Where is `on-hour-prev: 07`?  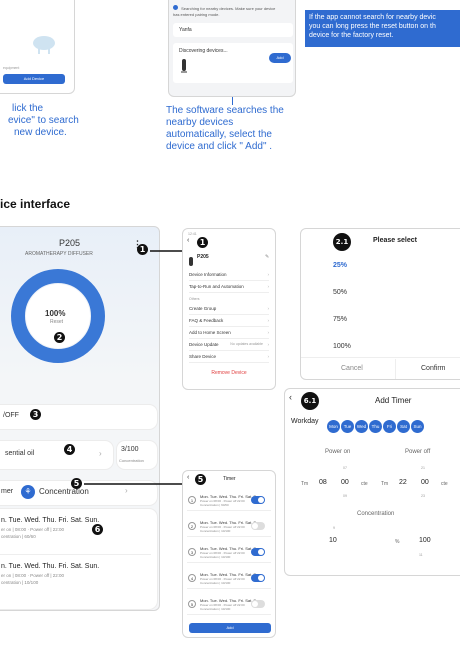 on-hour-prev: 07 is located at coordinates (345, 468).